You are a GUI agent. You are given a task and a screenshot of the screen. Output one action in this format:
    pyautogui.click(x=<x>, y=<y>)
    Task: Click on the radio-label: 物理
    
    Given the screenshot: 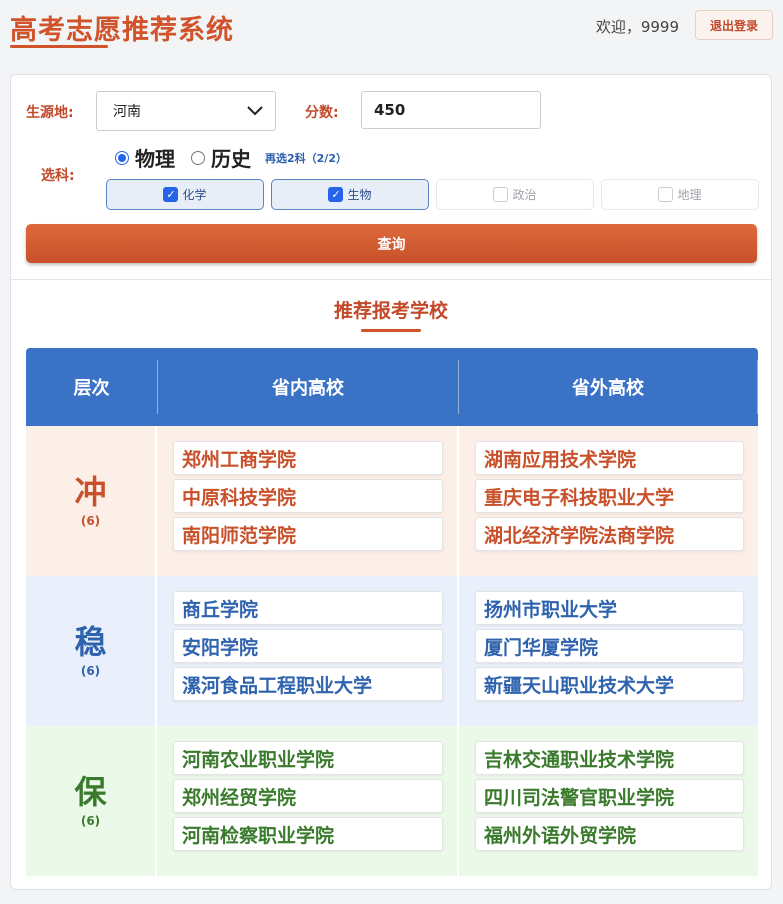 What is the action you would take?
    pyautogui.click(x=155, y=159)
    